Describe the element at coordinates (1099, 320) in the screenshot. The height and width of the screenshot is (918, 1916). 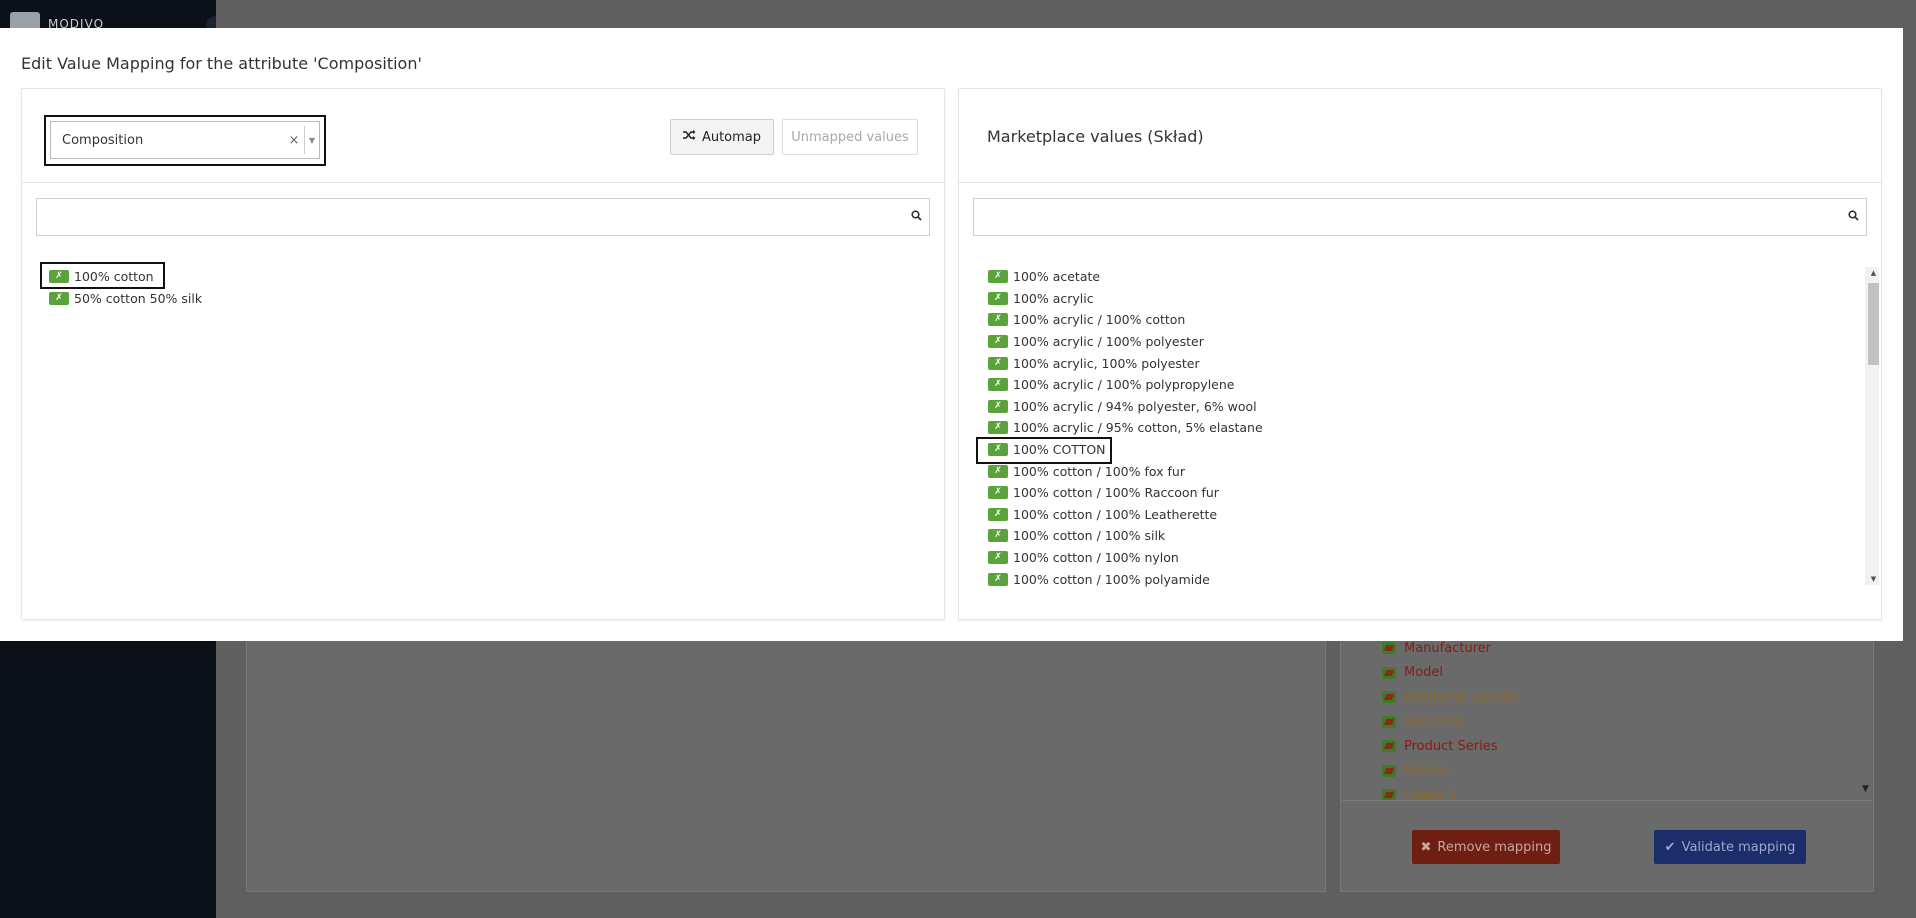
I see `list-item-label: 100% acrylic / 100% cotton` at that location.